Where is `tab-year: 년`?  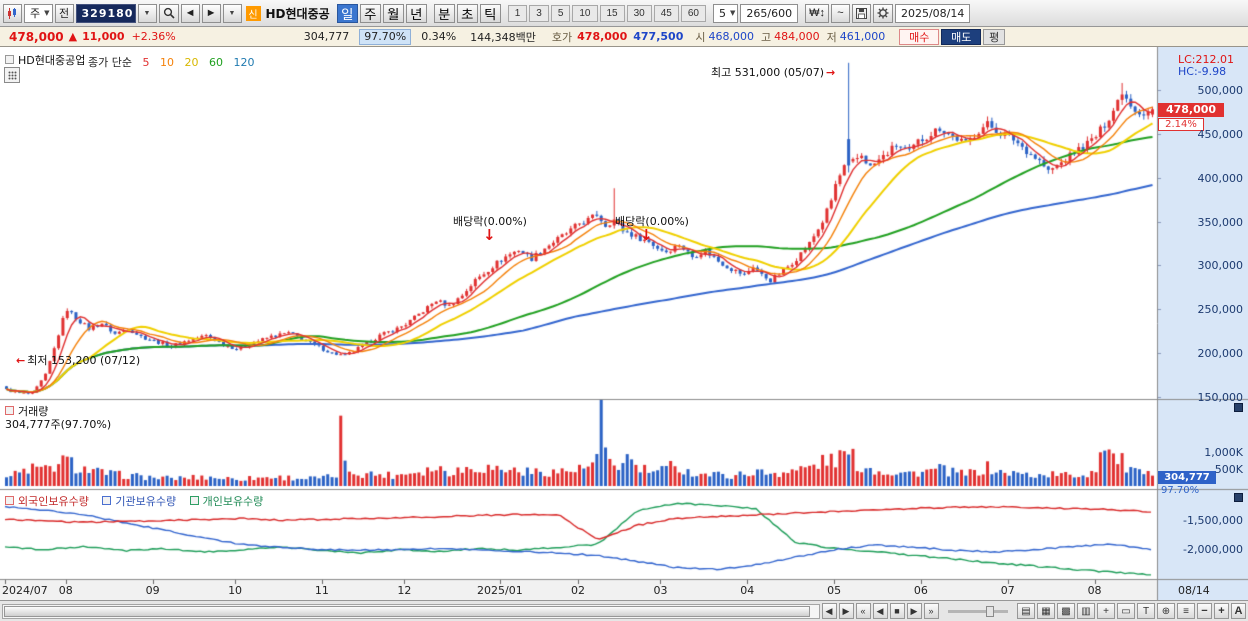 tab-year: 년 is located at coordinates (416, 13).